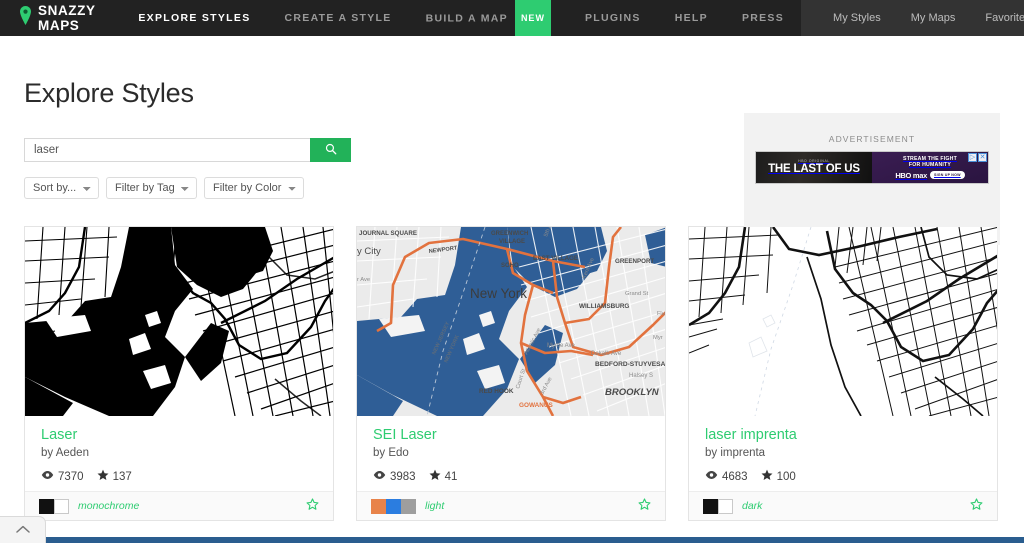  Describe the element at coordinates (434, 506) in the screenshot. I see `style-tag-link: light` at that location.